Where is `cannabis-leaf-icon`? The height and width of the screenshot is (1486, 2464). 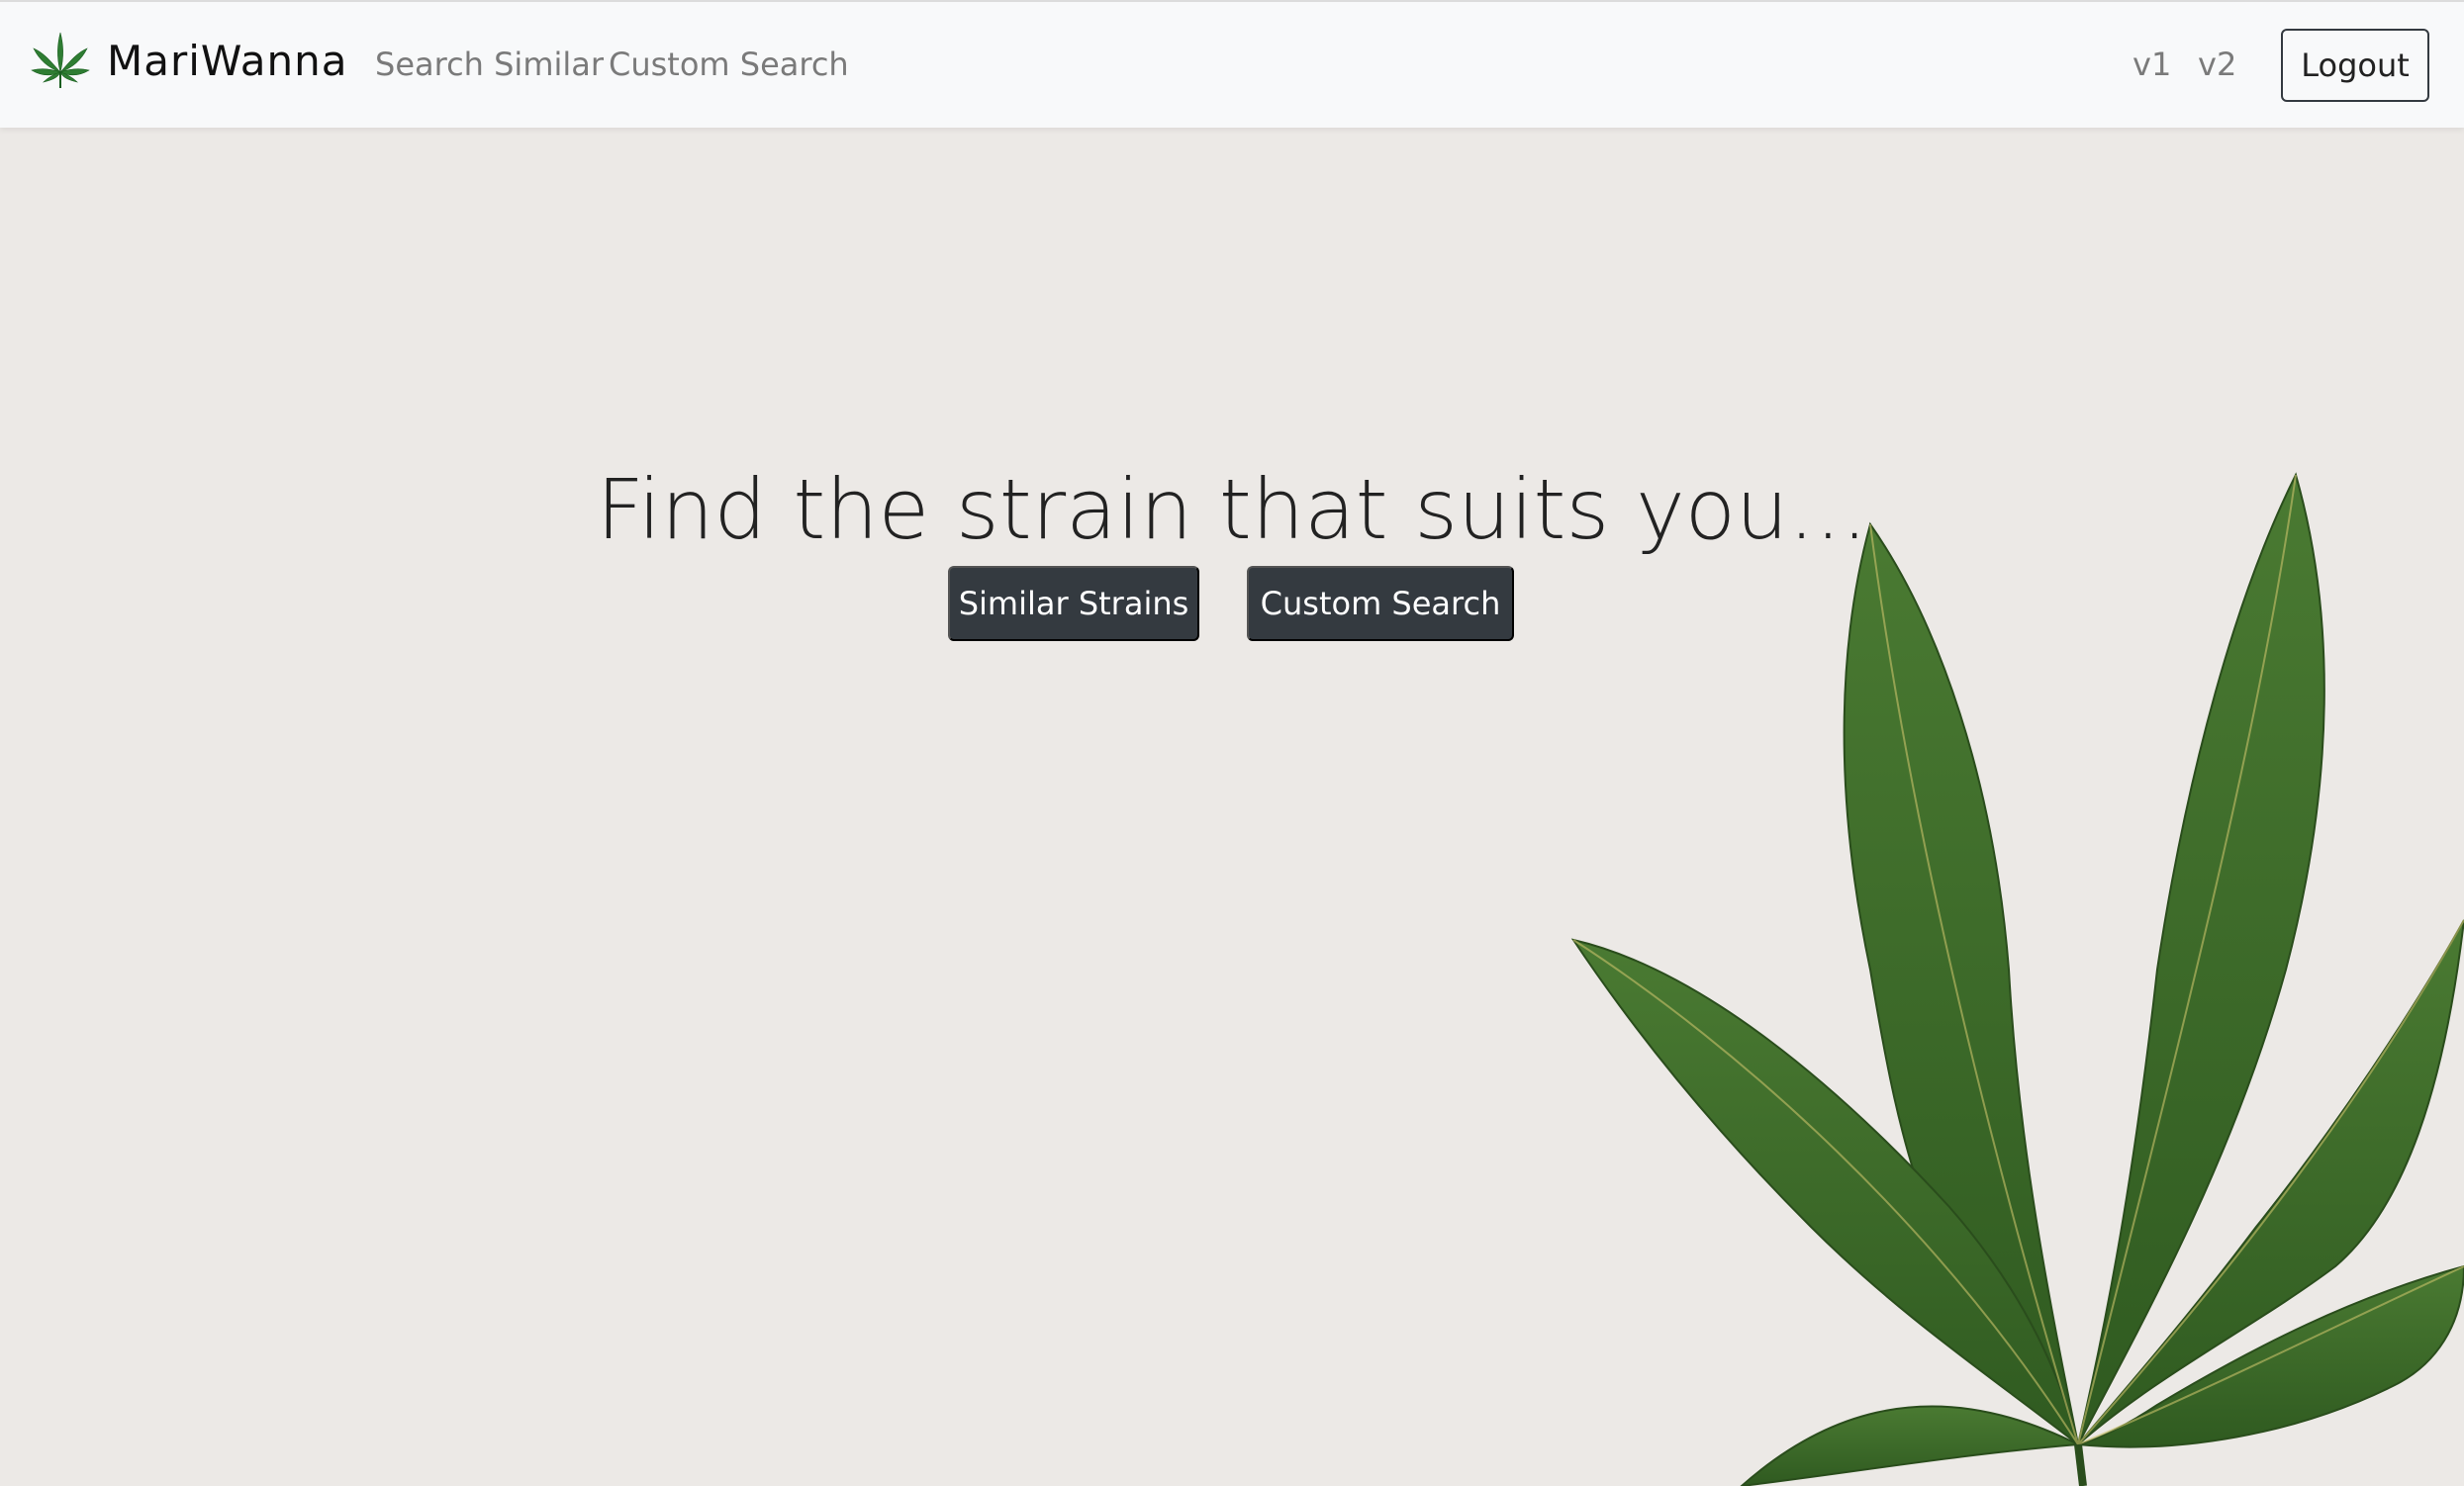 cannabis-leaf-icon is located at coordinates (60, 60).